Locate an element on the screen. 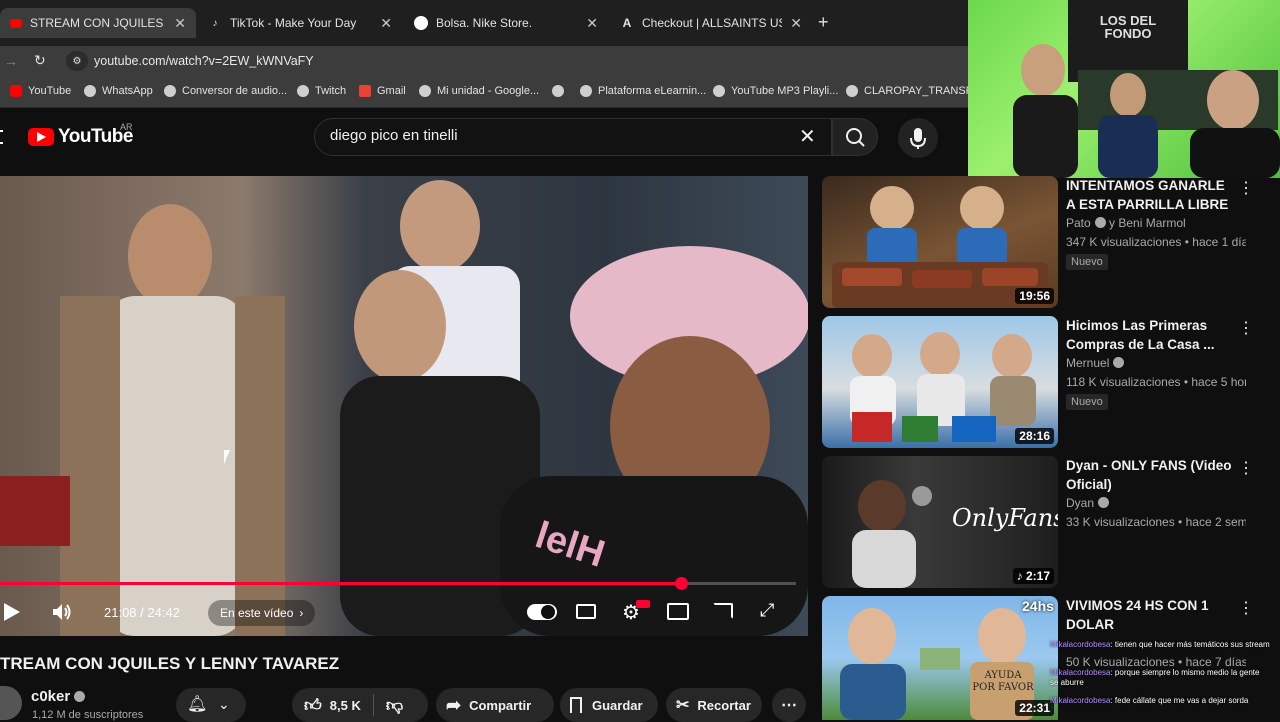 The image size is (1280, 722). fullscreen-icon: ⤢ is located at coordinates (767, 610).